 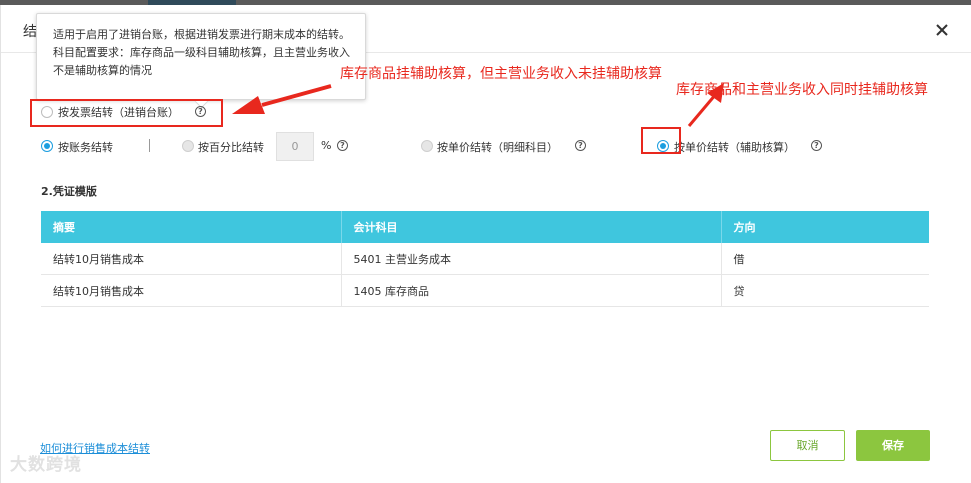 I want to click on annotation-box-invoice, so click(x=126, y=113).